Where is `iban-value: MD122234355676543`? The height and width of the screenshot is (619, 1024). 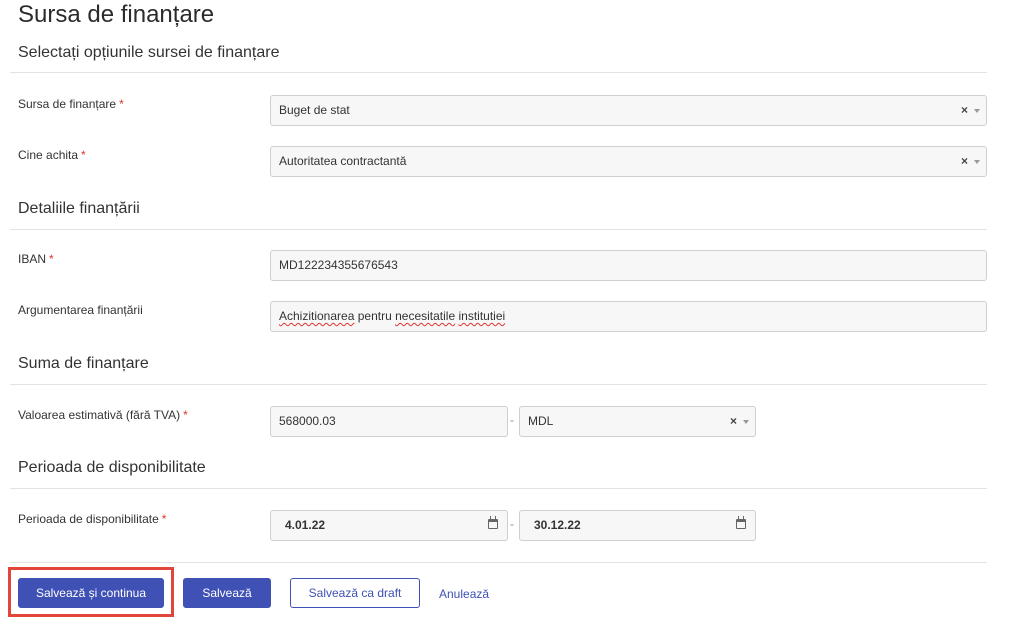 iban-value: MD122234355676543 is located at coordinates (338, 265).